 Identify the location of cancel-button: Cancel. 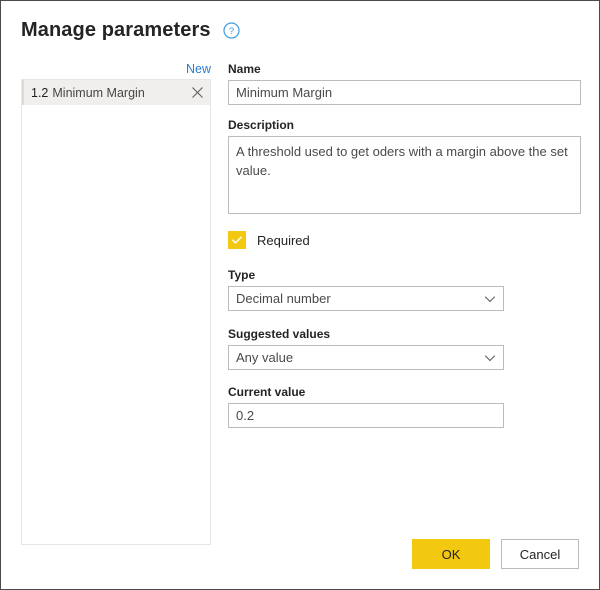
(540, 554).